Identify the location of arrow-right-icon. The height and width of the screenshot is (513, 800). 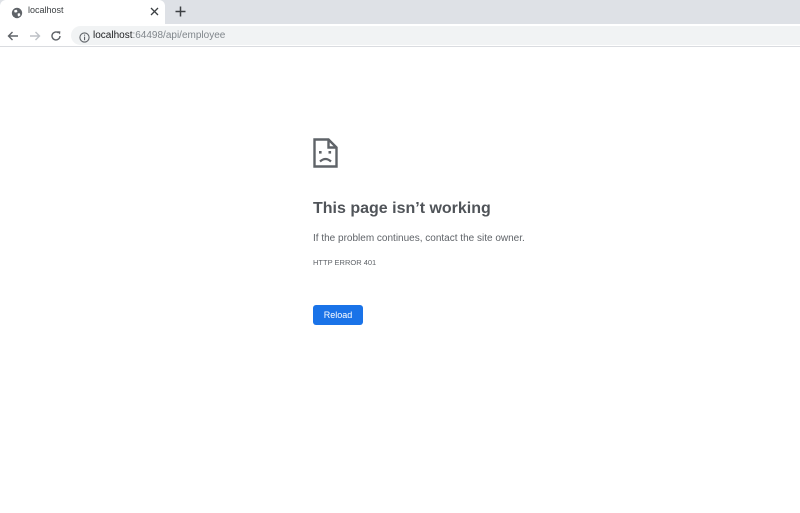
(34, 35).